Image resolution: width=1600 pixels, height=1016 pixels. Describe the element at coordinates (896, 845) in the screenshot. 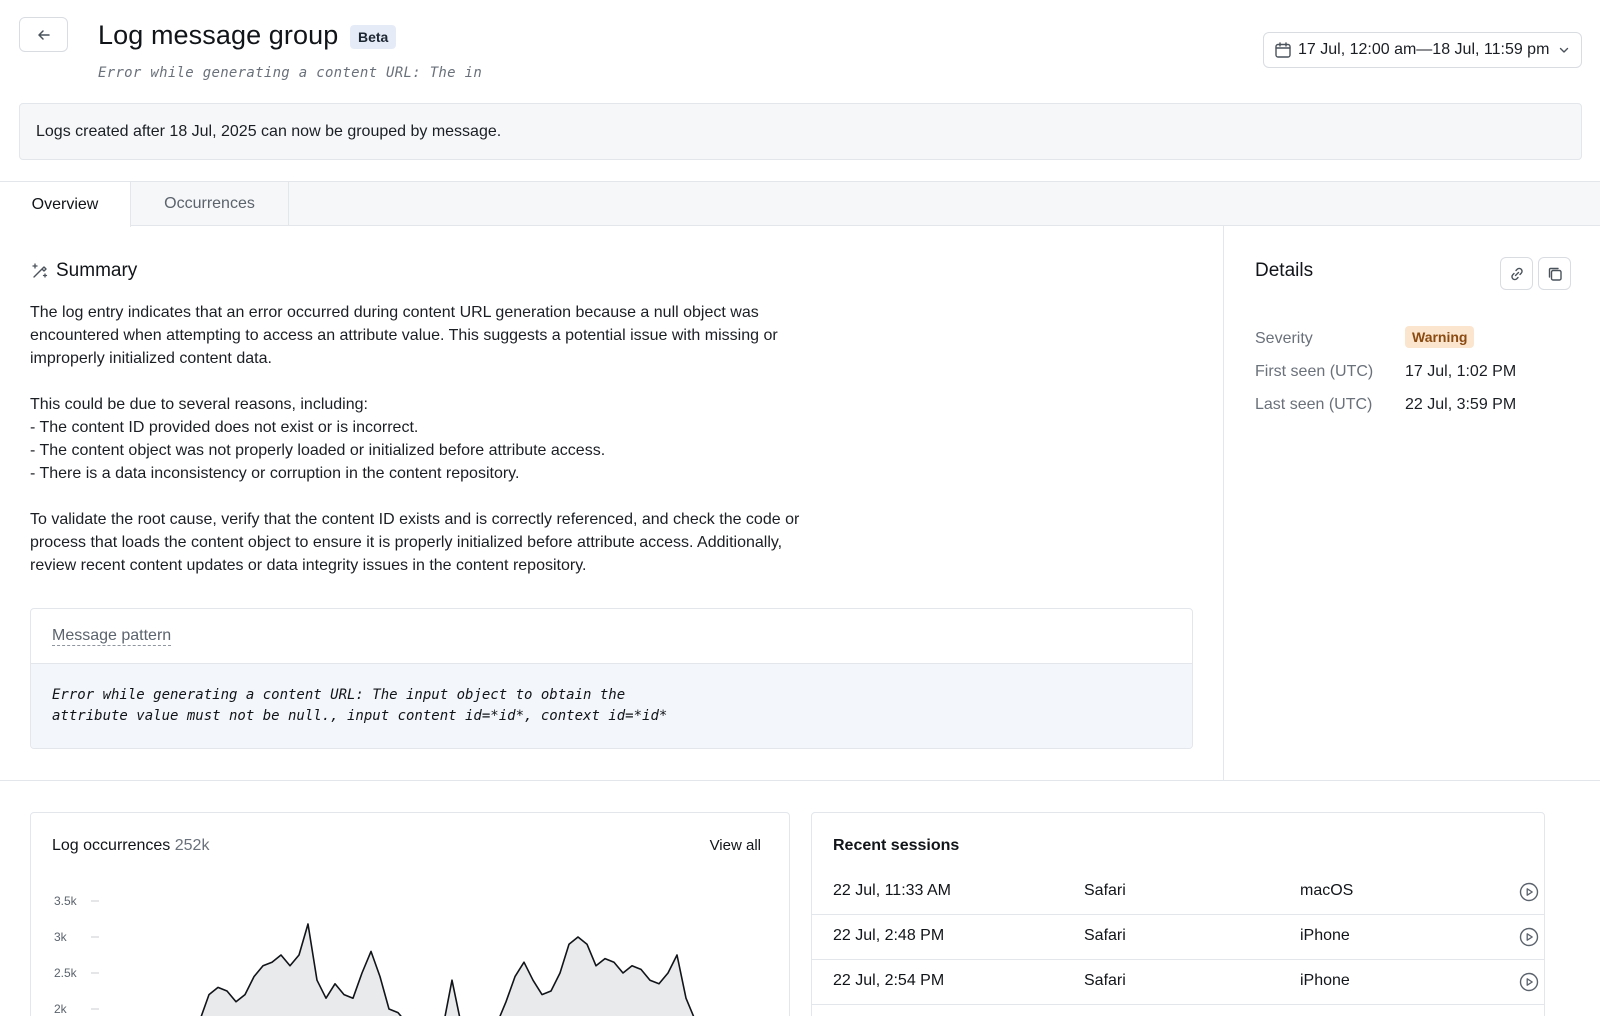

I see `sessions-title: Recent sessions` at that location.